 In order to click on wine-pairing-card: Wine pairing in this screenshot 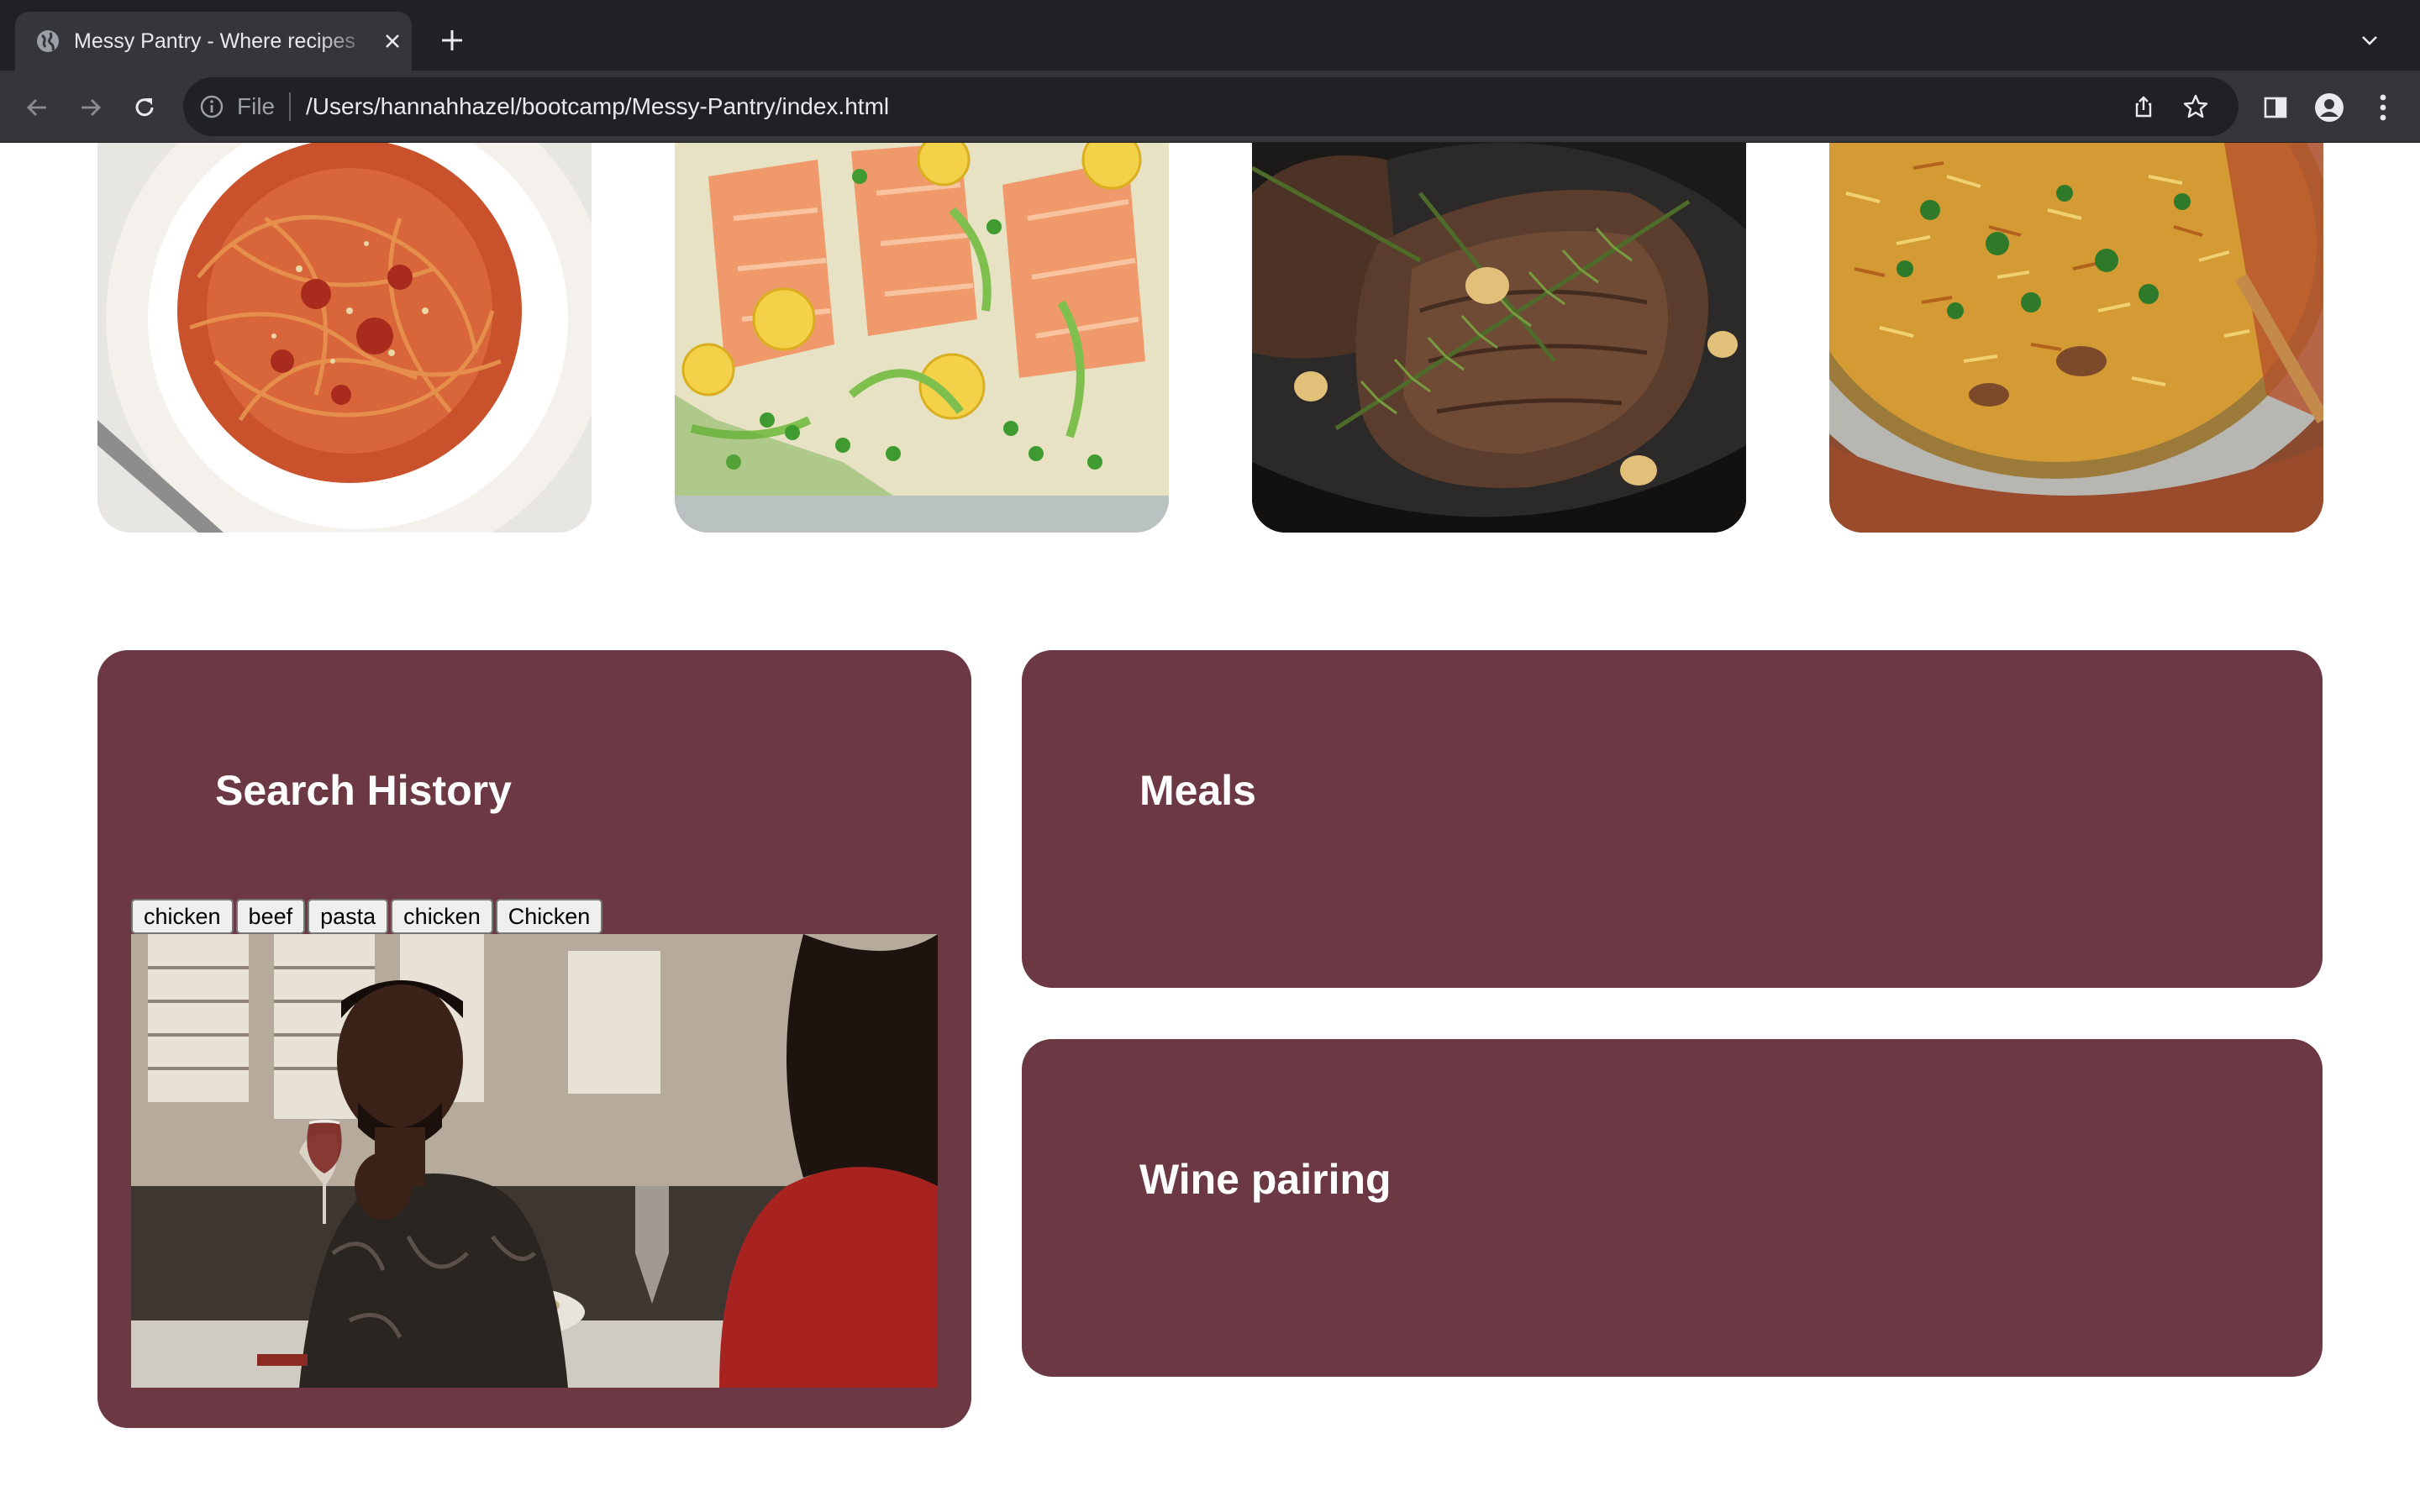, I will do `click(1673, 1208)`.